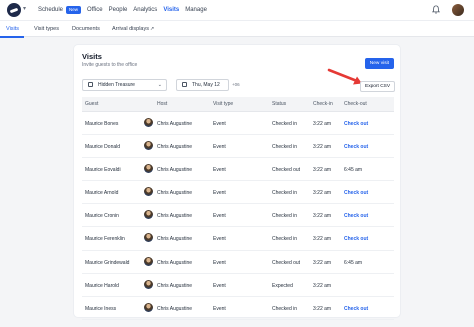 The image size is (474, 327). Describe the element at coordinates (46, 29) in the screenshot. I see `tab-visit-types: Visit types` at that location.